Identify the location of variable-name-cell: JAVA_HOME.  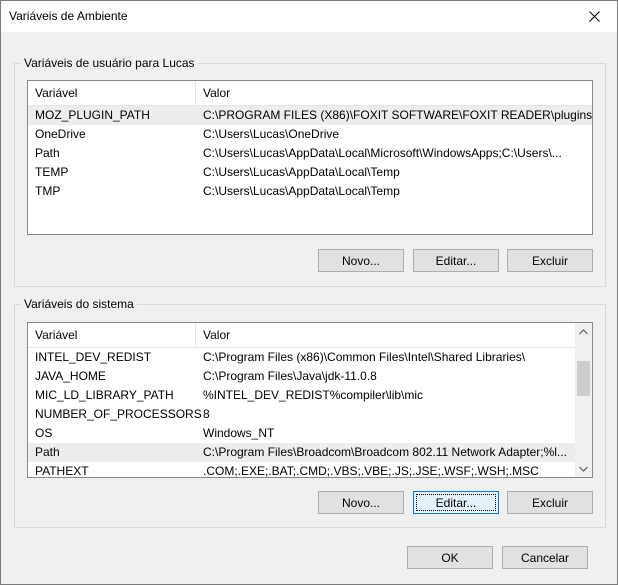
(70, 376).